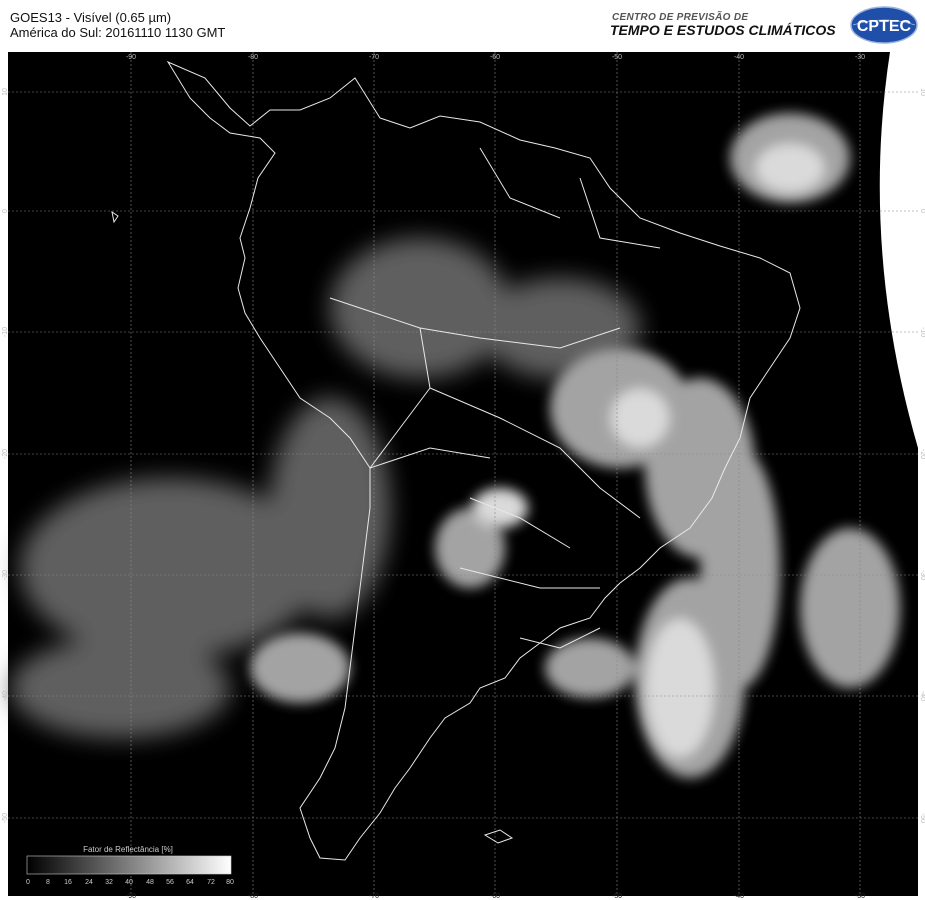 This screenshot has height=900, width=925. I want to click on legend-tick: 72, so click(211, 882).